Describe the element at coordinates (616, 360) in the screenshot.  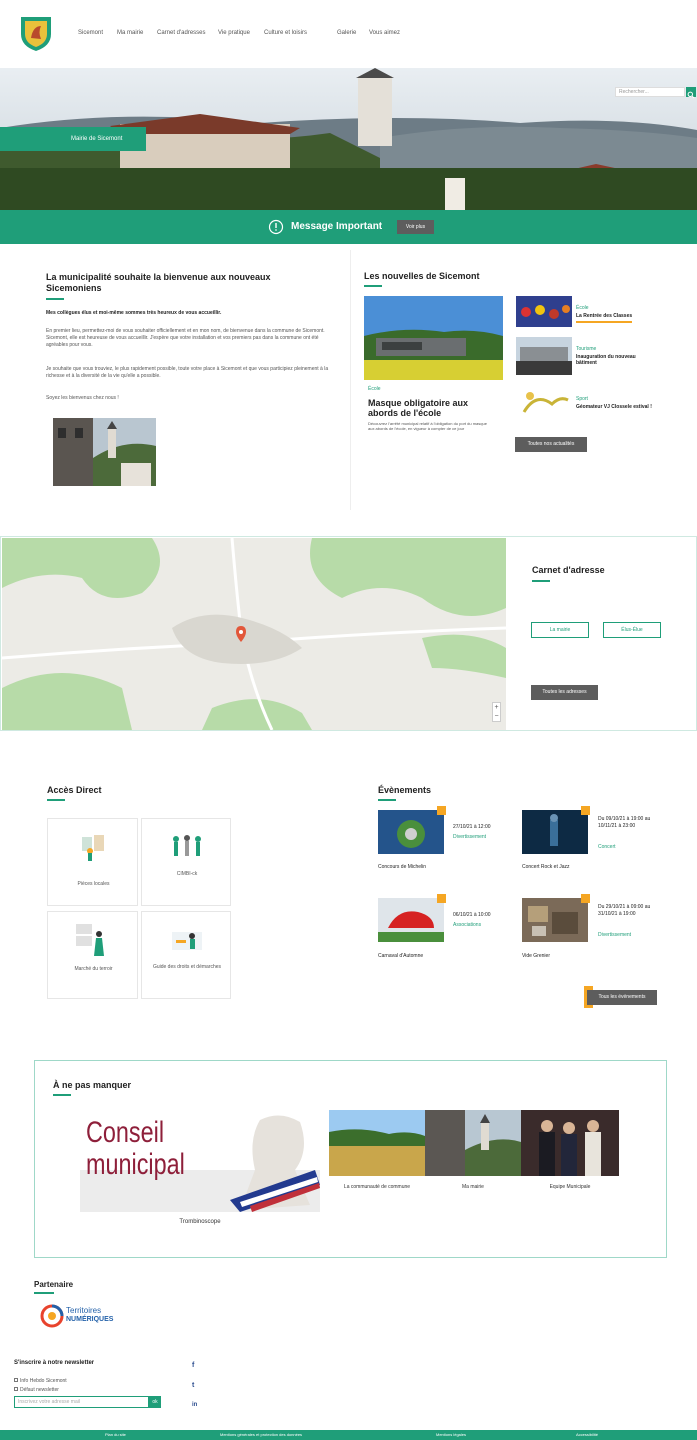
I see `news-item-2-title: Inauguration du nouveau bâtiment` at that location.